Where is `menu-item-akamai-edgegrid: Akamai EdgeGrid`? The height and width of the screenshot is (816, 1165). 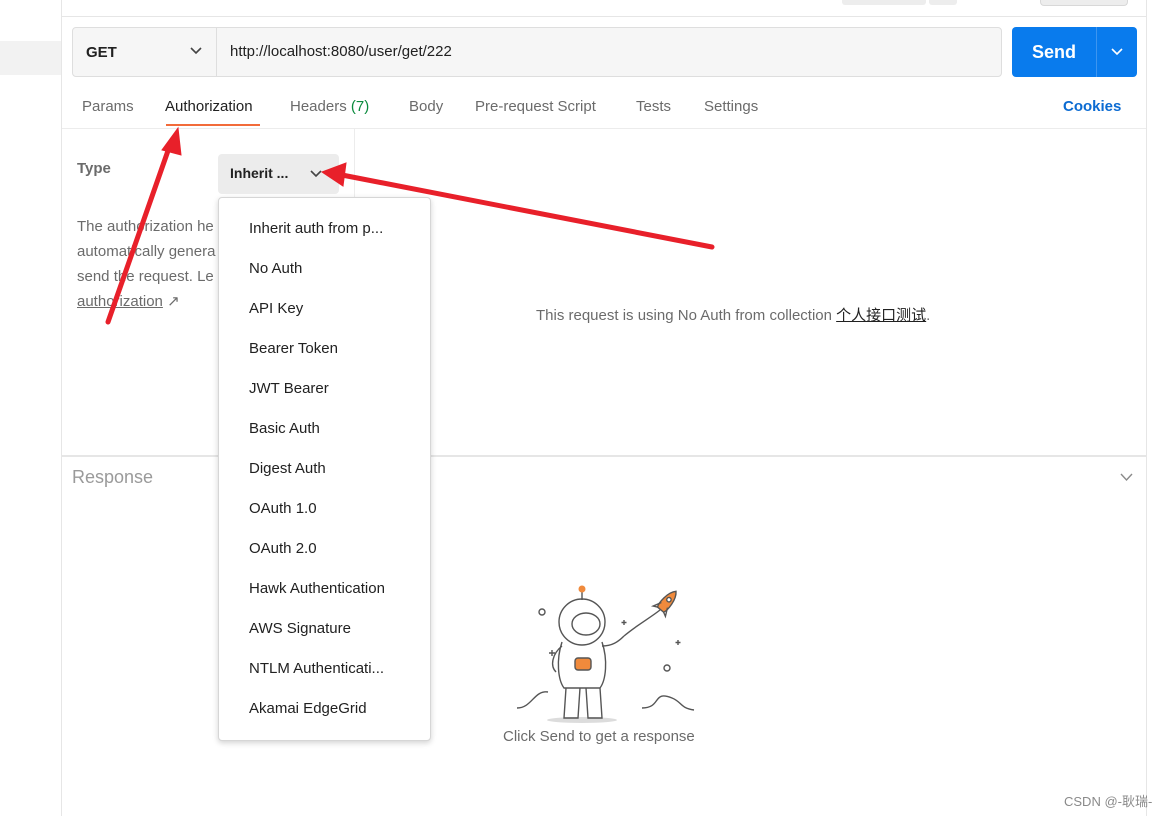
menu-item-akamai-edgegrid: Akamai EdgeGrid is located at coordinates (308, 708).